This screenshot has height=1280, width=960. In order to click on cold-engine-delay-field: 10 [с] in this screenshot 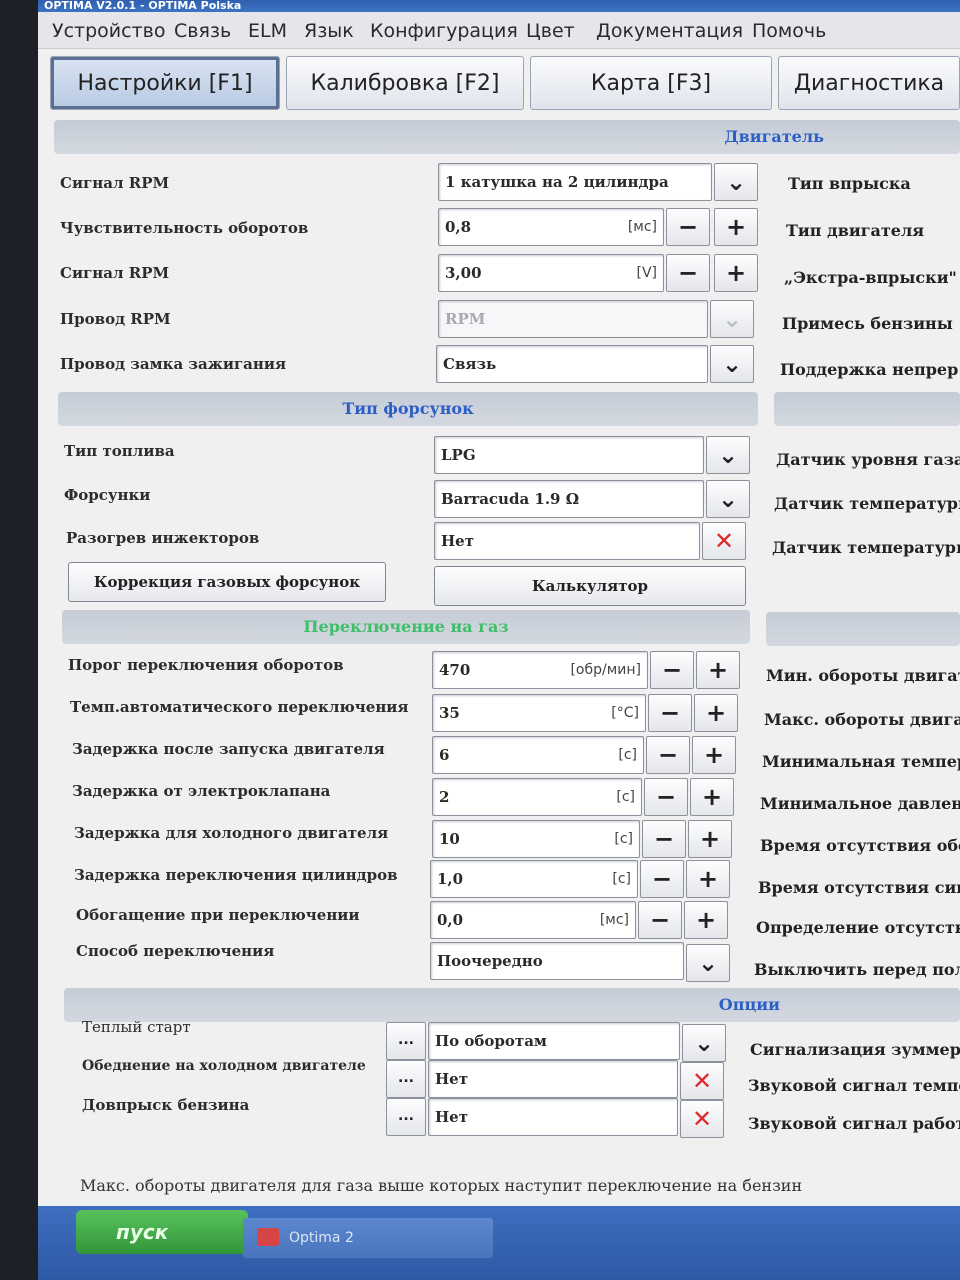, I will do `click(536, 839)`.